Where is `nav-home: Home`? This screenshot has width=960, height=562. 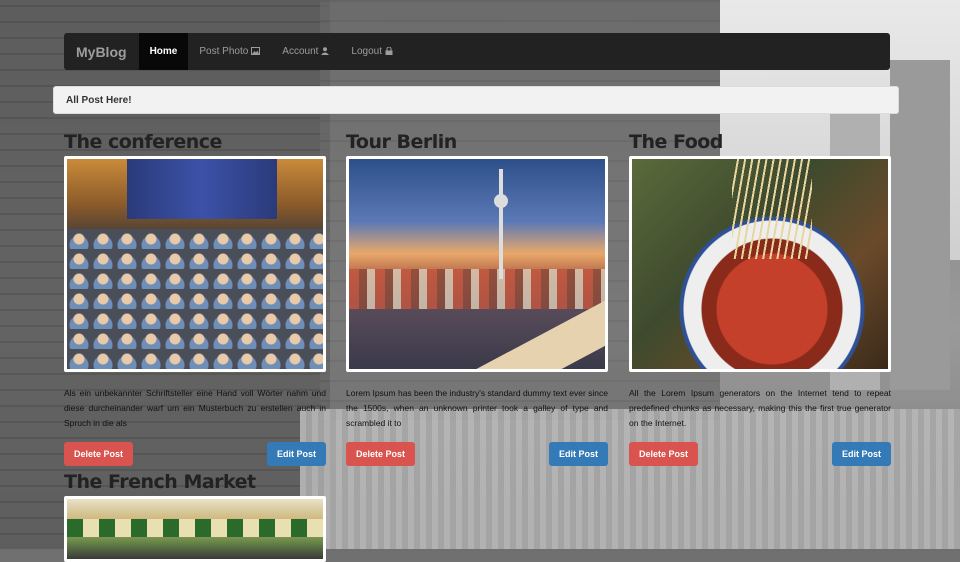 nav-home: Home is located at coordinates (163, 51).